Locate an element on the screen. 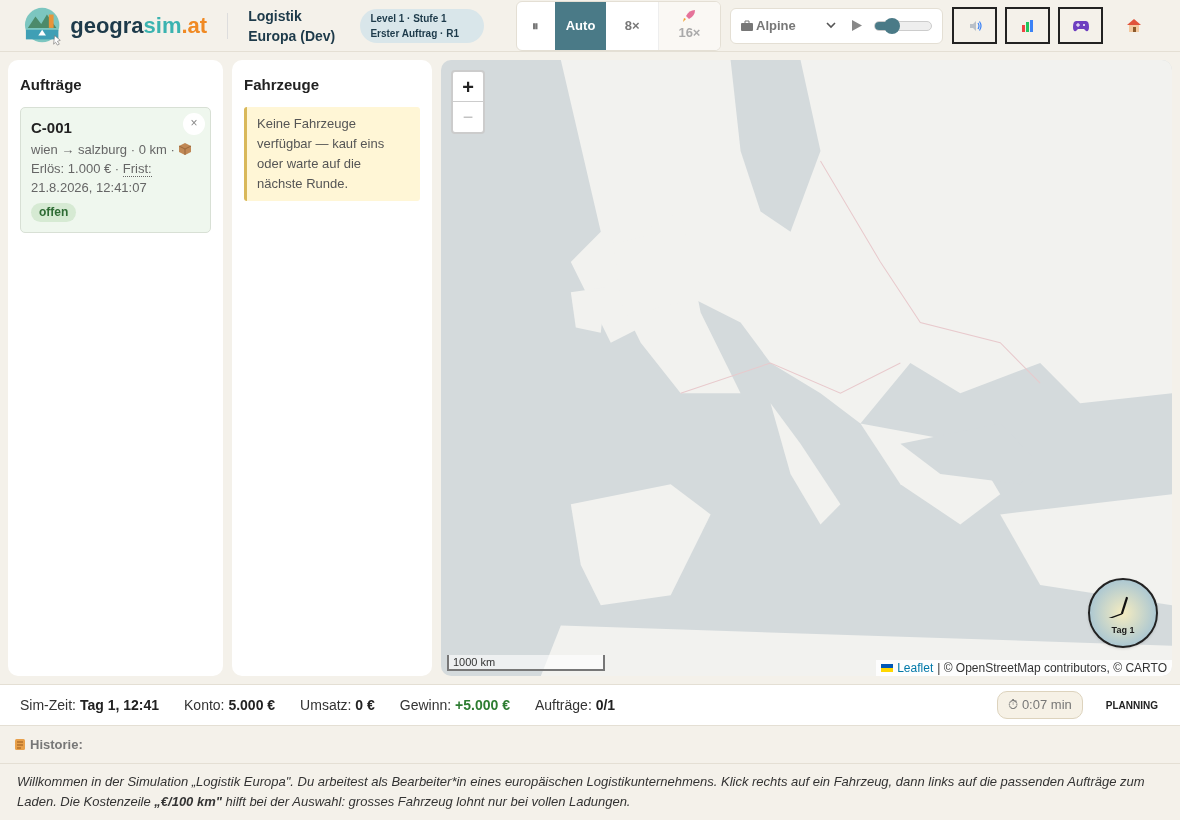 The width and height of the screenshot is (1180, 820). package-icon is located at coordinates (184, 149).